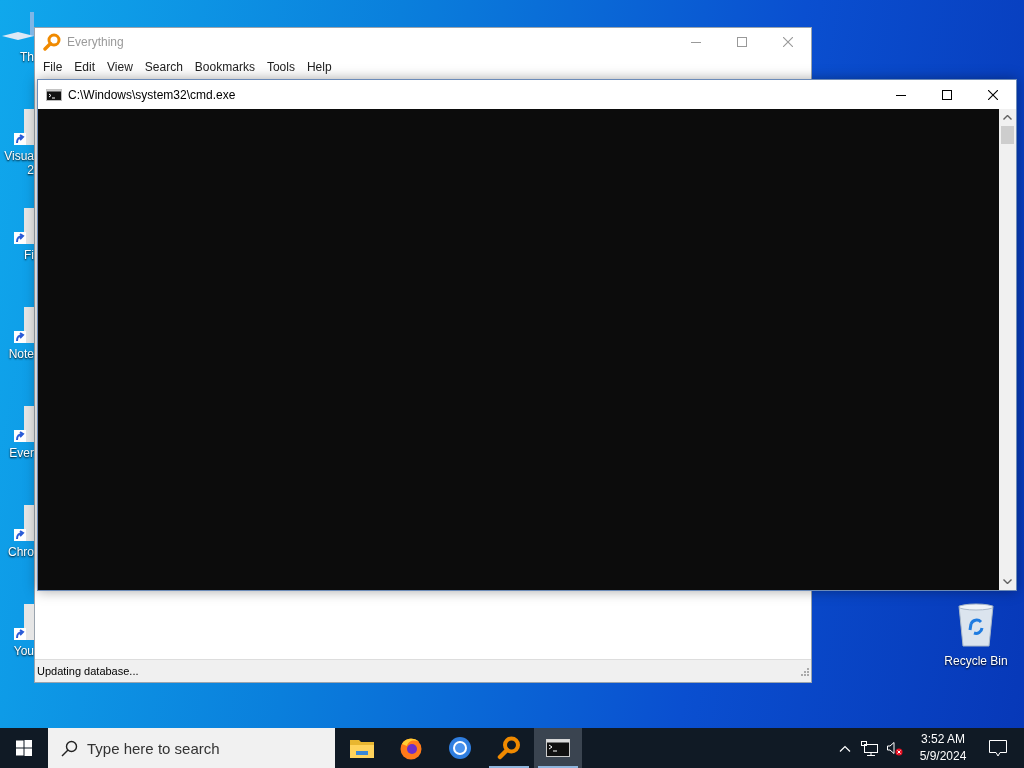 This screenshot has width=1024, height=768. Describe the element at coordinates (998, 748) in the screenshot. I see `notification-icon` at that location.